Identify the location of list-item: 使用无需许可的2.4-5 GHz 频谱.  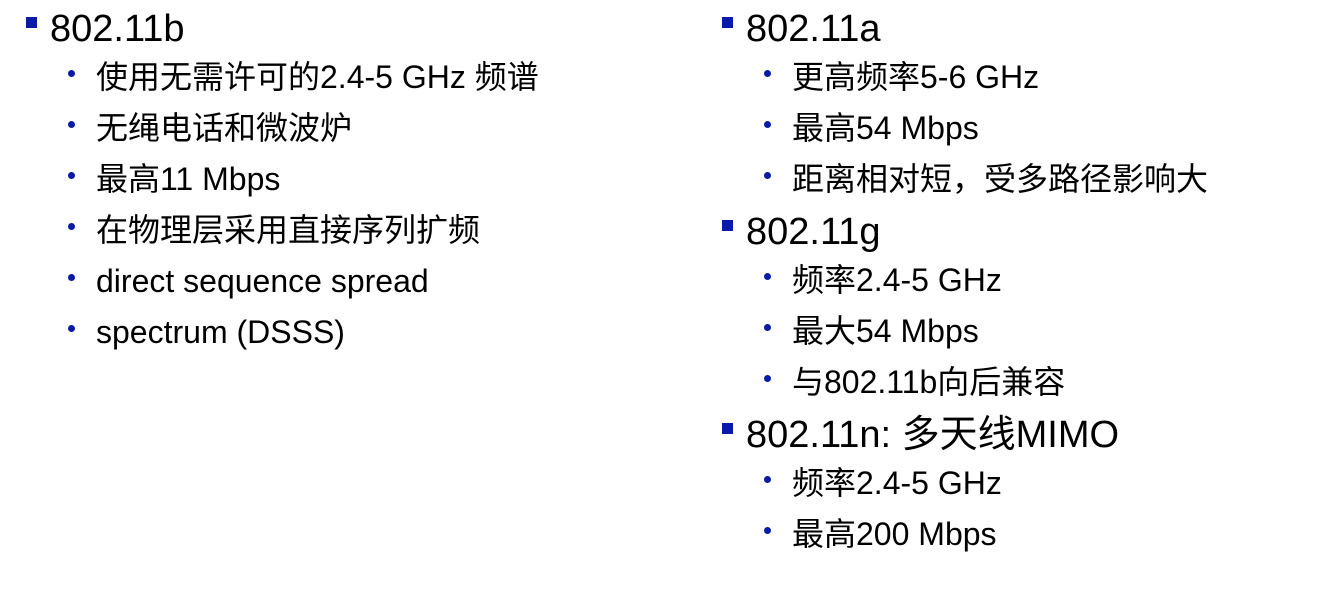
(344, 75).